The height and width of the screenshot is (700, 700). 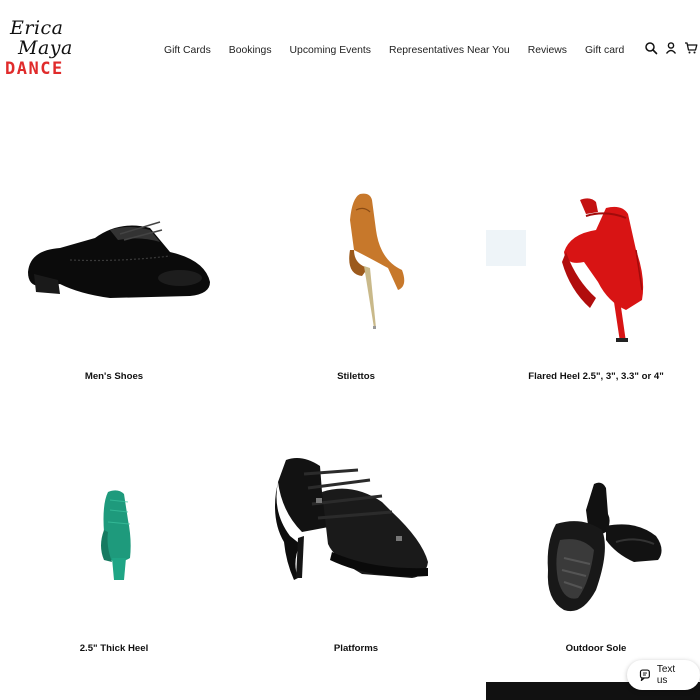 I want to click on nav-gift-card: Gift card, so click(x=604, y=50).